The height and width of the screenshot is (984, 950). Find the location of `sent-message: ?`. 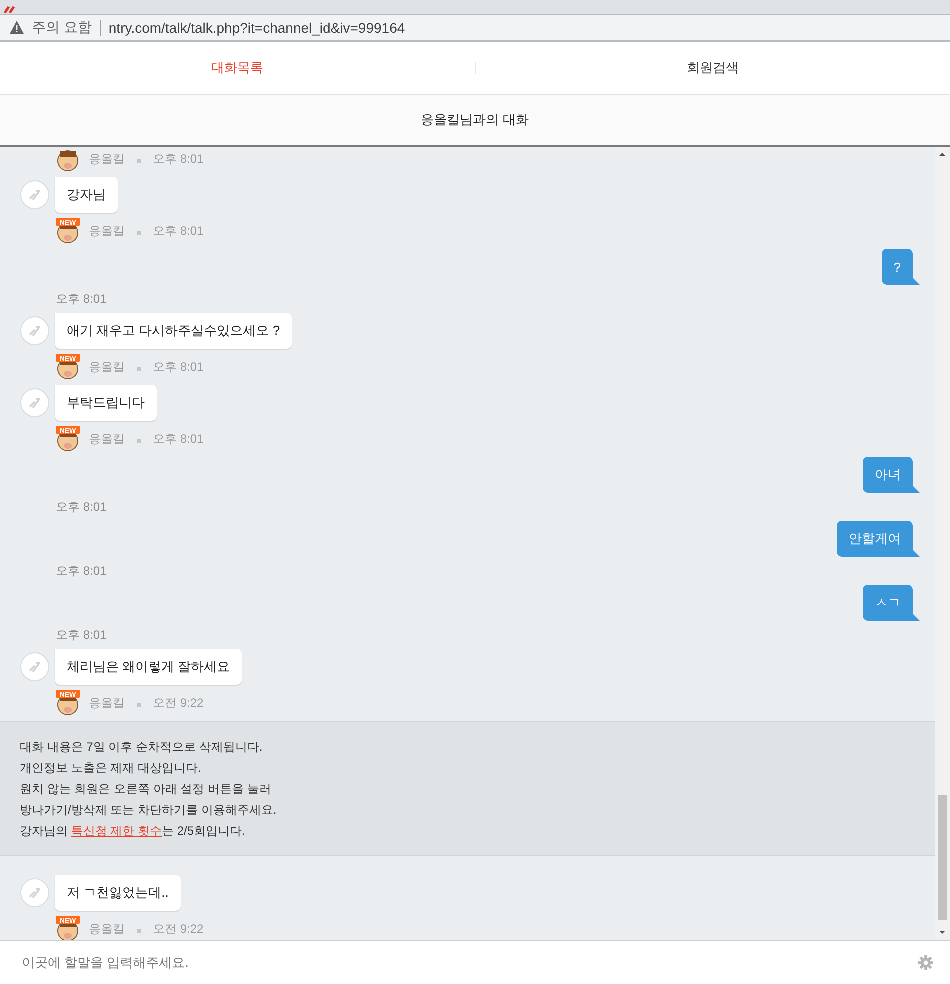

sent-message: ? is located at coordinates (897, 267).